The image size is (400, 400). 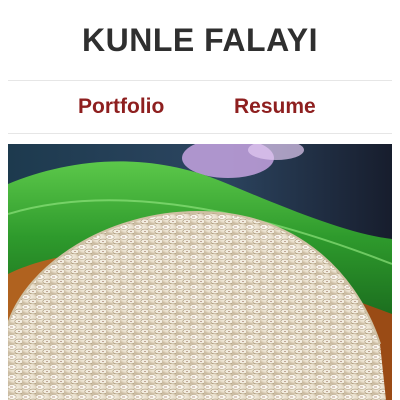 I want to click on main-nav: Portfolio Resume, so click(x=200, y=107).